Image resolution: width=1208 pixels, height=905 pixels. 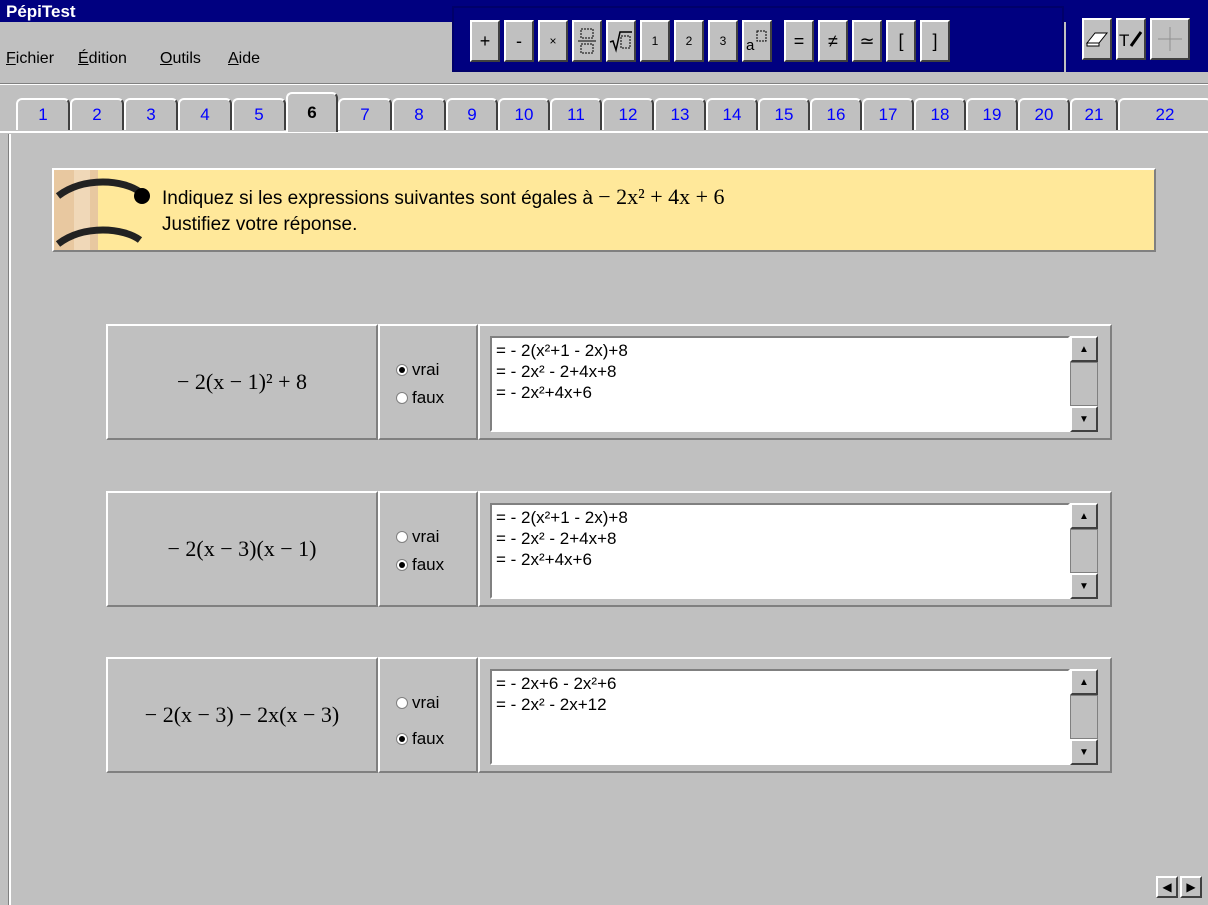 What do you see at coordinates (628, 114) in the screenshot?
I see `tab-12: 12` at bounding box center [628, 114].